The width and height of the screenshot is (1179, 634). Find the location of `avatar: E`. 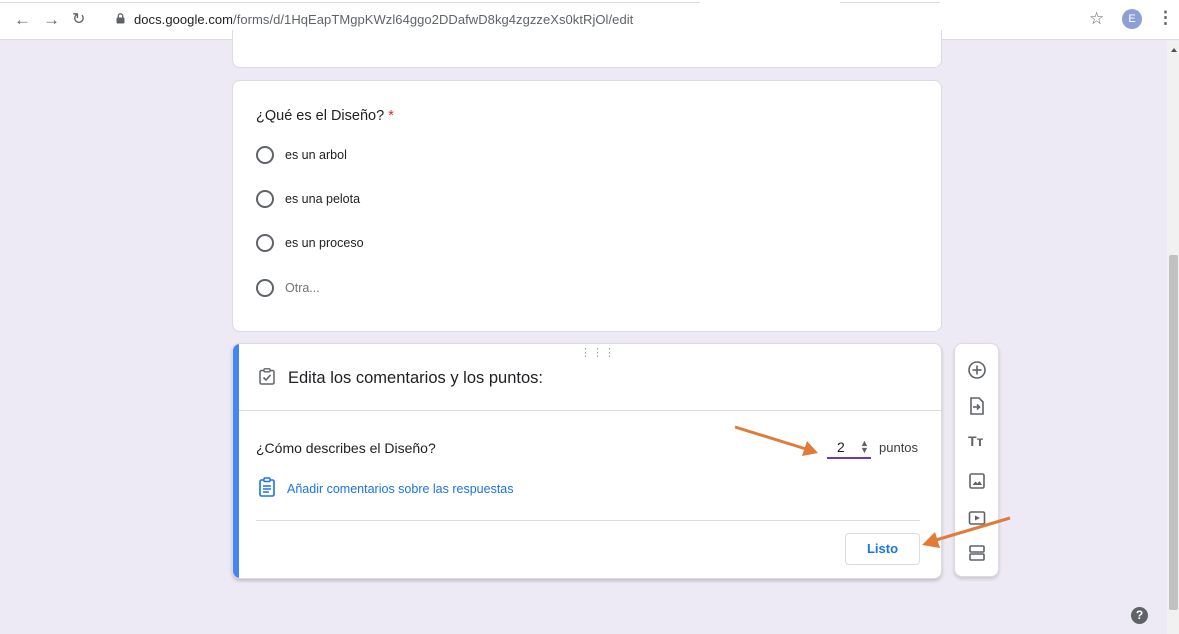

avatar: E is located at coordinates (1132, 19).